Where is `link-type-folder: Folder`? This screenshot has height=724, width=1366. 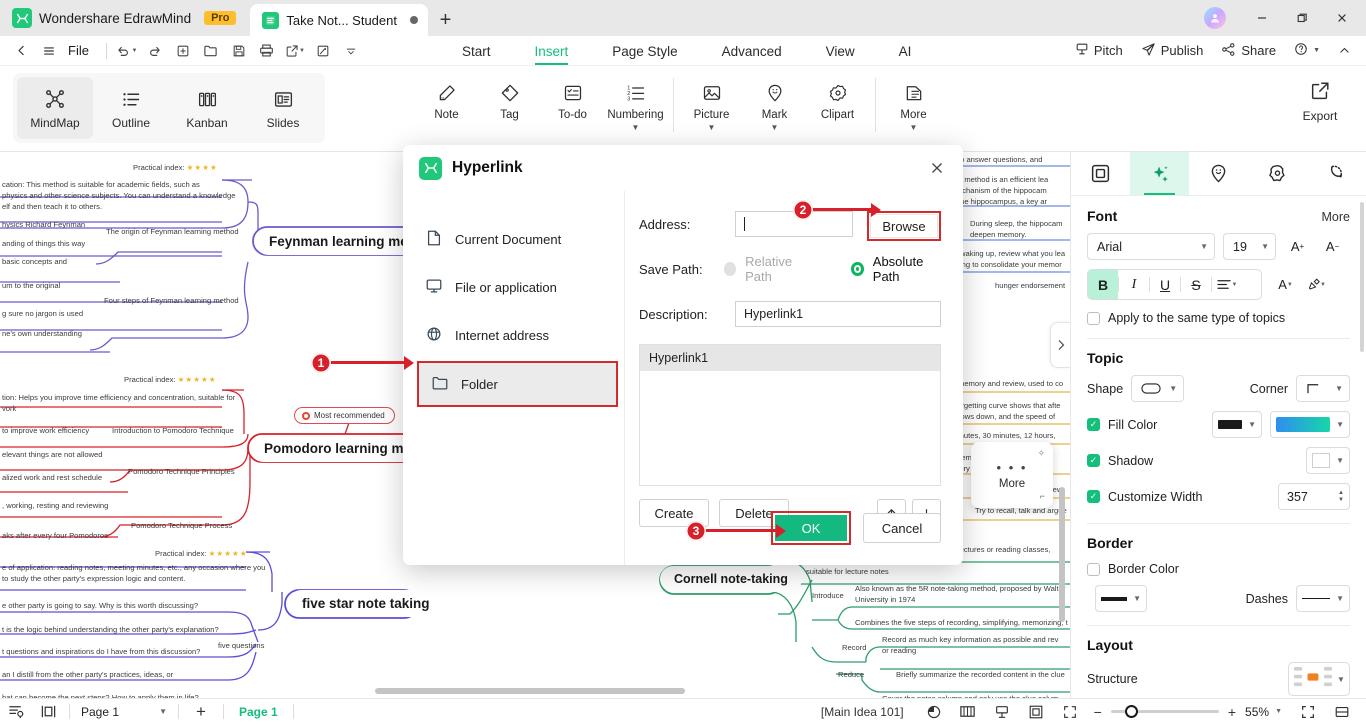 link-type-folder: Folder is located at coordinates (517, 384).